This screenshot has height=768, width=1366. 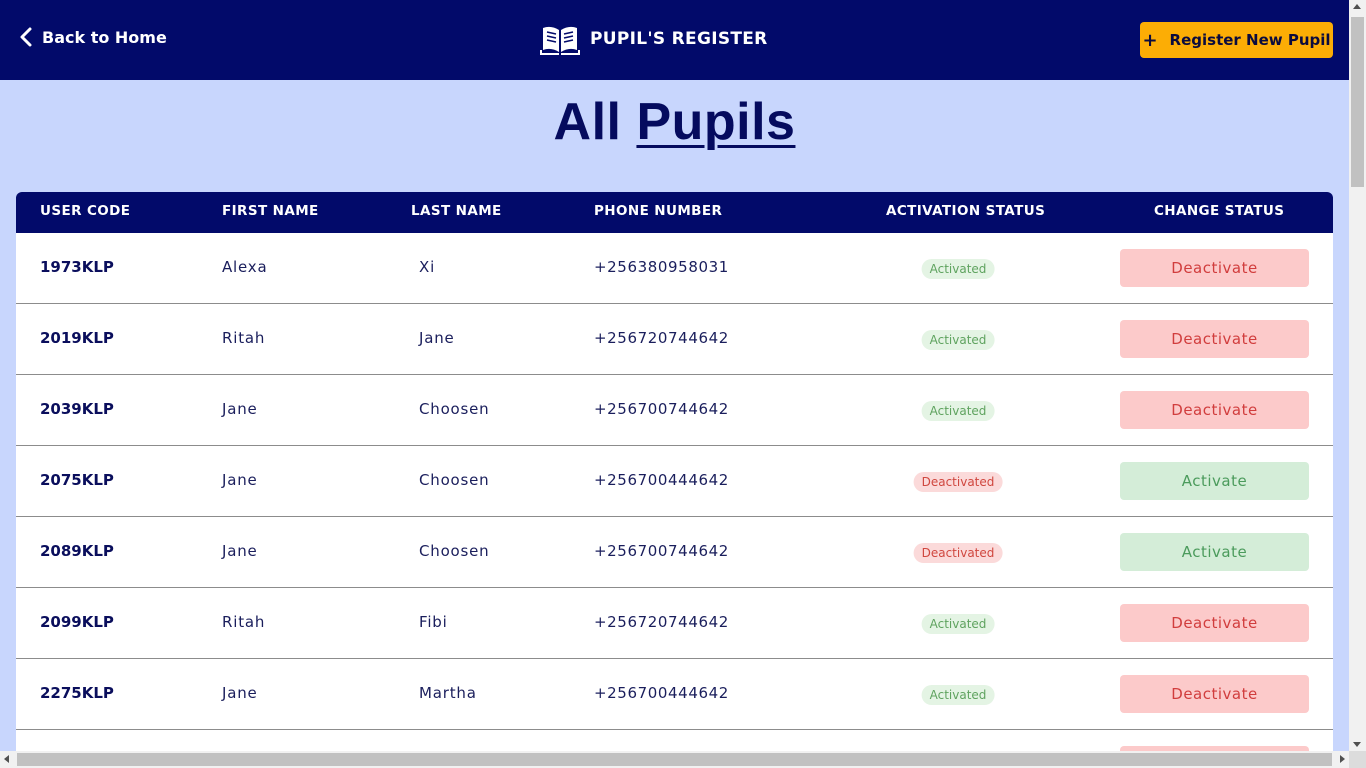 I want to click on user-code-cell: 2099KLP, so click(x=77, y=622).